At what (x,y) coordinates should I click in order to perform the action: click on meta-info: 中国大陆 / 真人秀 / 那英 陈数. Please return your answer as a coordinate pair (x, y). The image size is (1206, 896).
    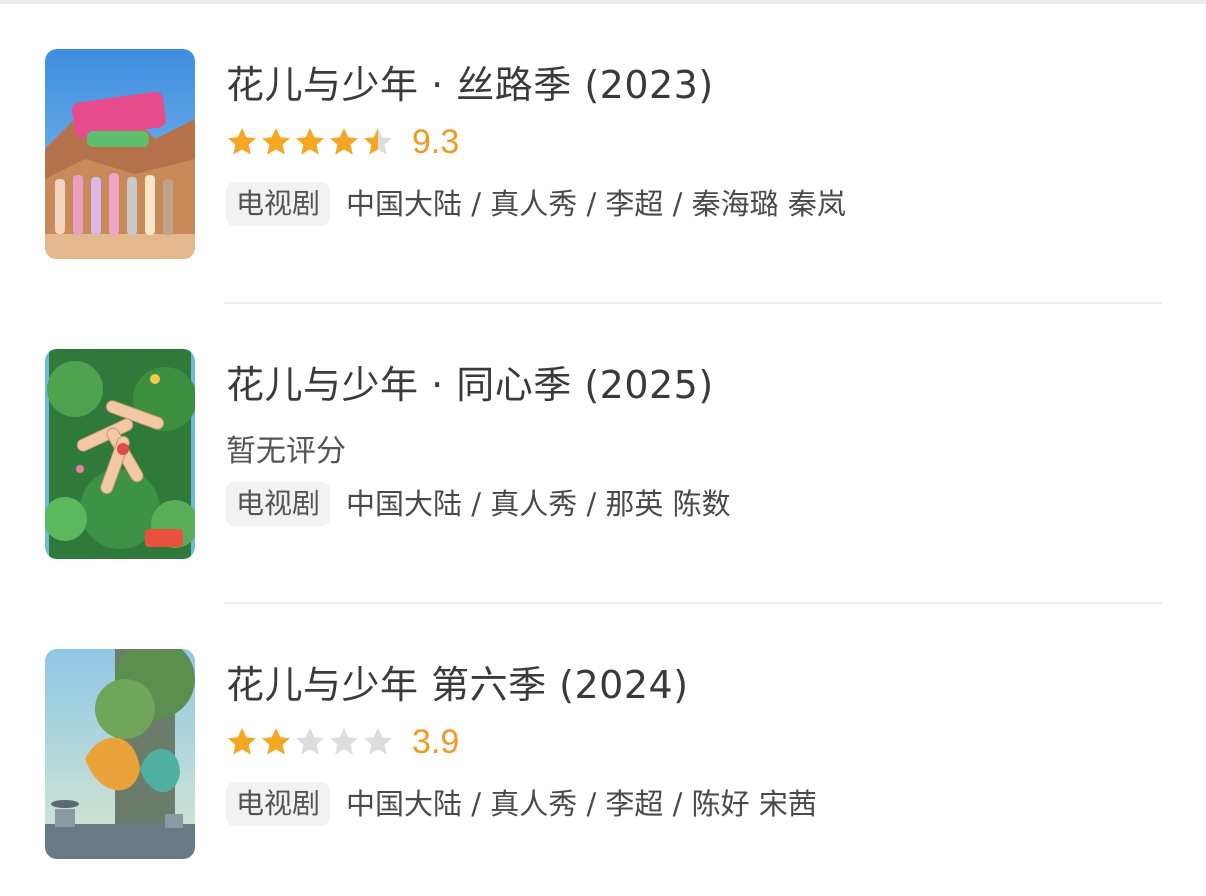
    Looking at the image, I should click on (538, 504).